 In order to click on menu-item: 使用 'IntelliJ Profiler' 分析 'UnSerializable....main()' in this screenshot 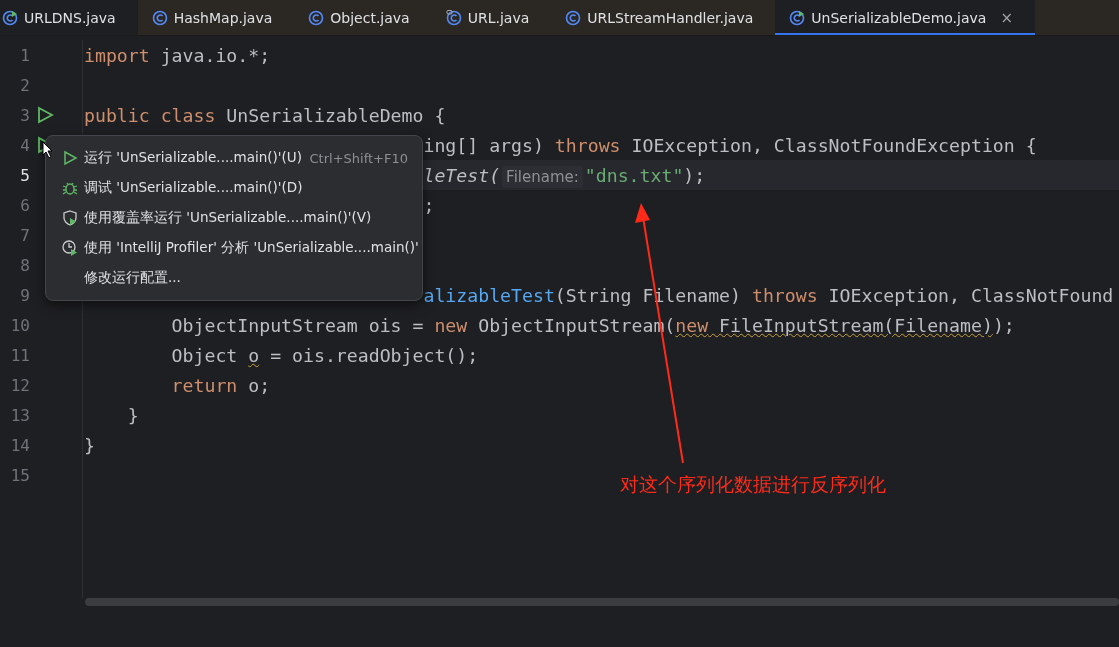, I will do `click(234, 248)`.